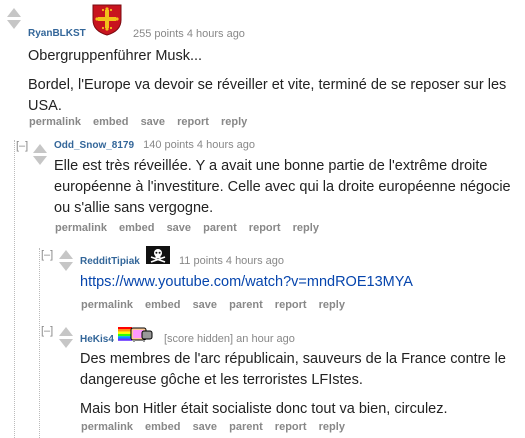 This screenshot has width=525, height=438. Describe the element at coordinates (168, 145) in the screenshot. I see `score: 140 points` at that location.